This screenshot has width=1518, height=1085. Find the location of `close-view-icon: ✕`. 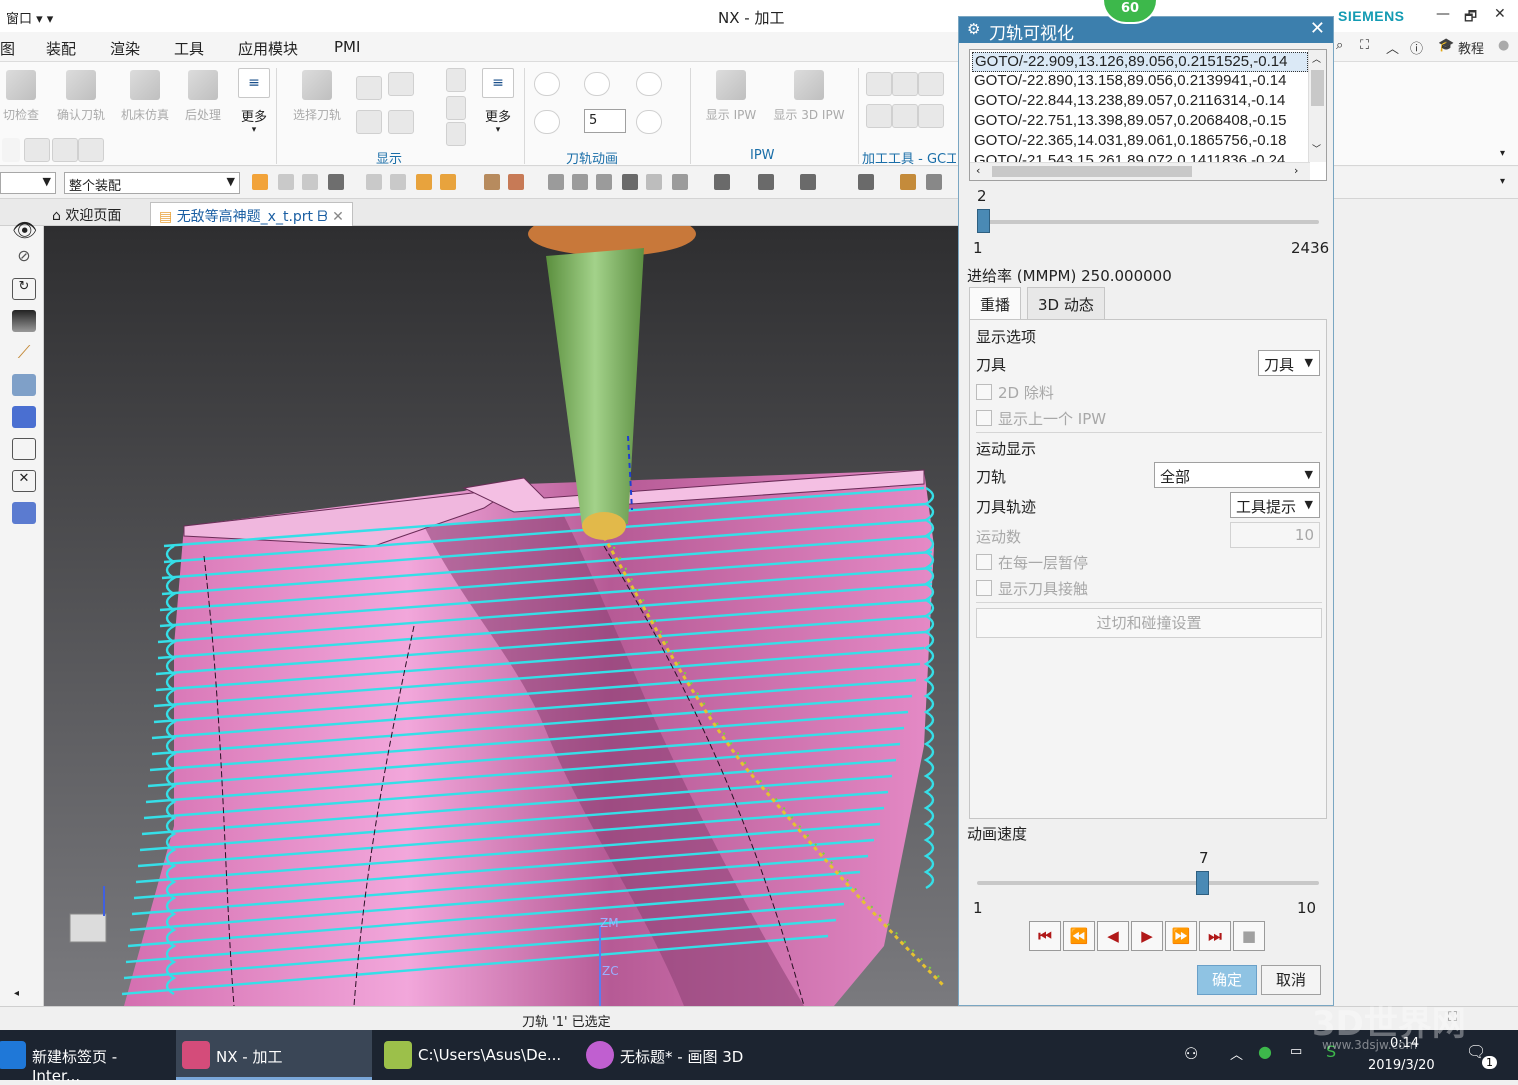

close-view-icon: ✕ is located at coordinates (24, 481).